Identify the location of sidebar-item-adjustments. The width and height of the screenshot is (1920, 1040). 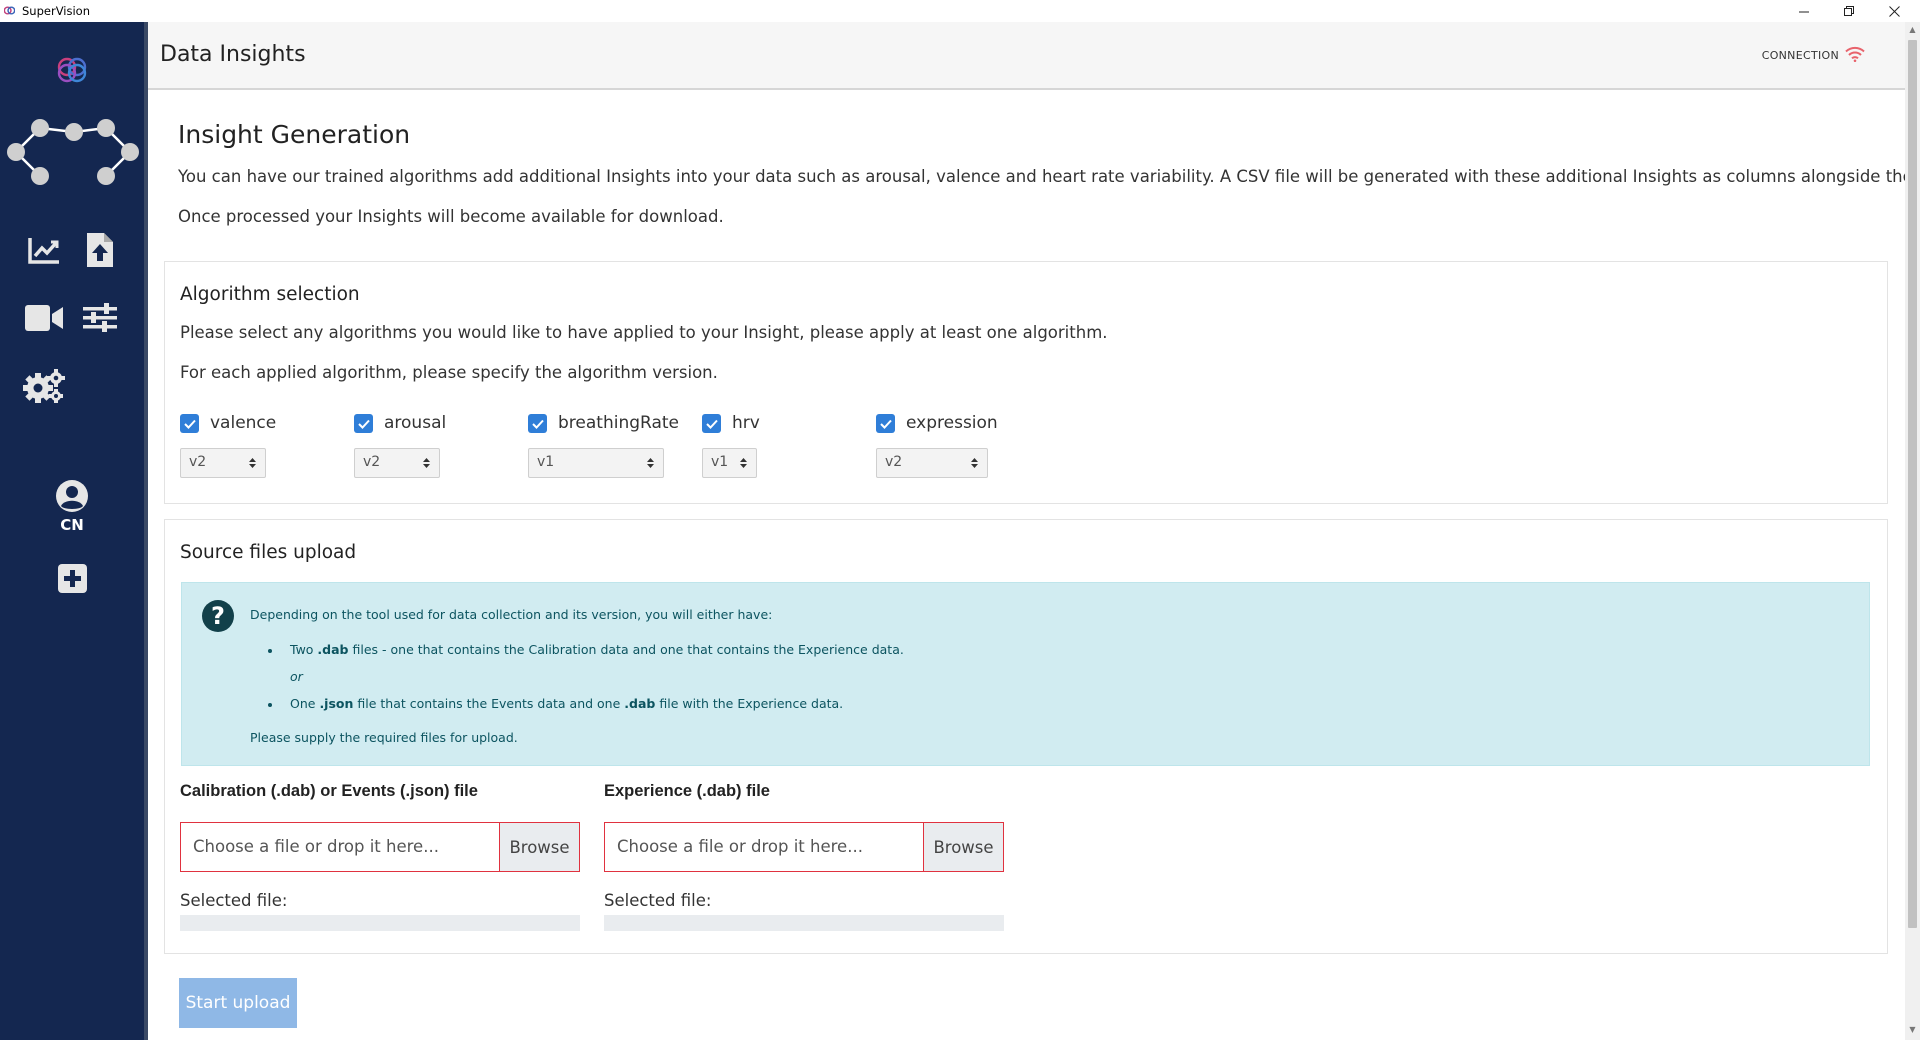
(100, 318).